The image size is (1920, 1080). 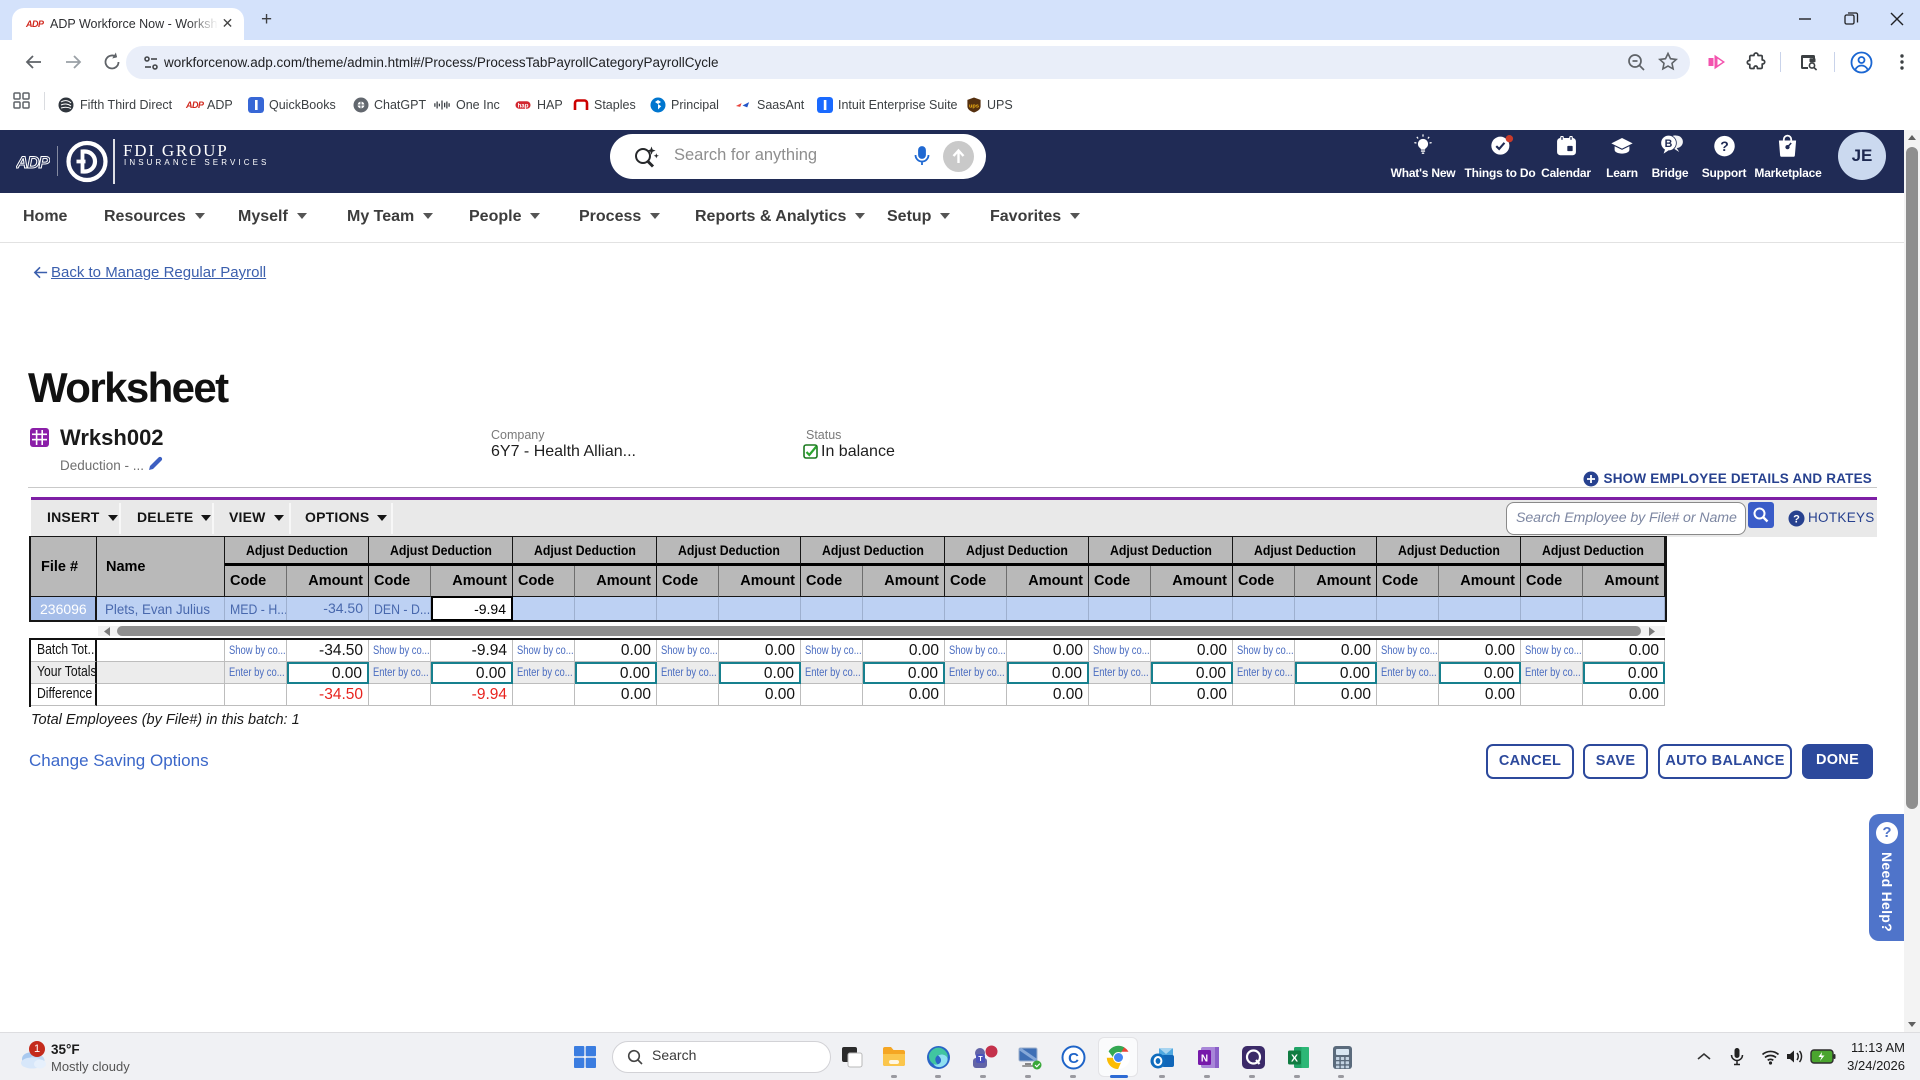 What do you see at coordinates (1073, 1058) in the screenshot?
I see `svg-text: C` at bounding box center [1073, 1058].